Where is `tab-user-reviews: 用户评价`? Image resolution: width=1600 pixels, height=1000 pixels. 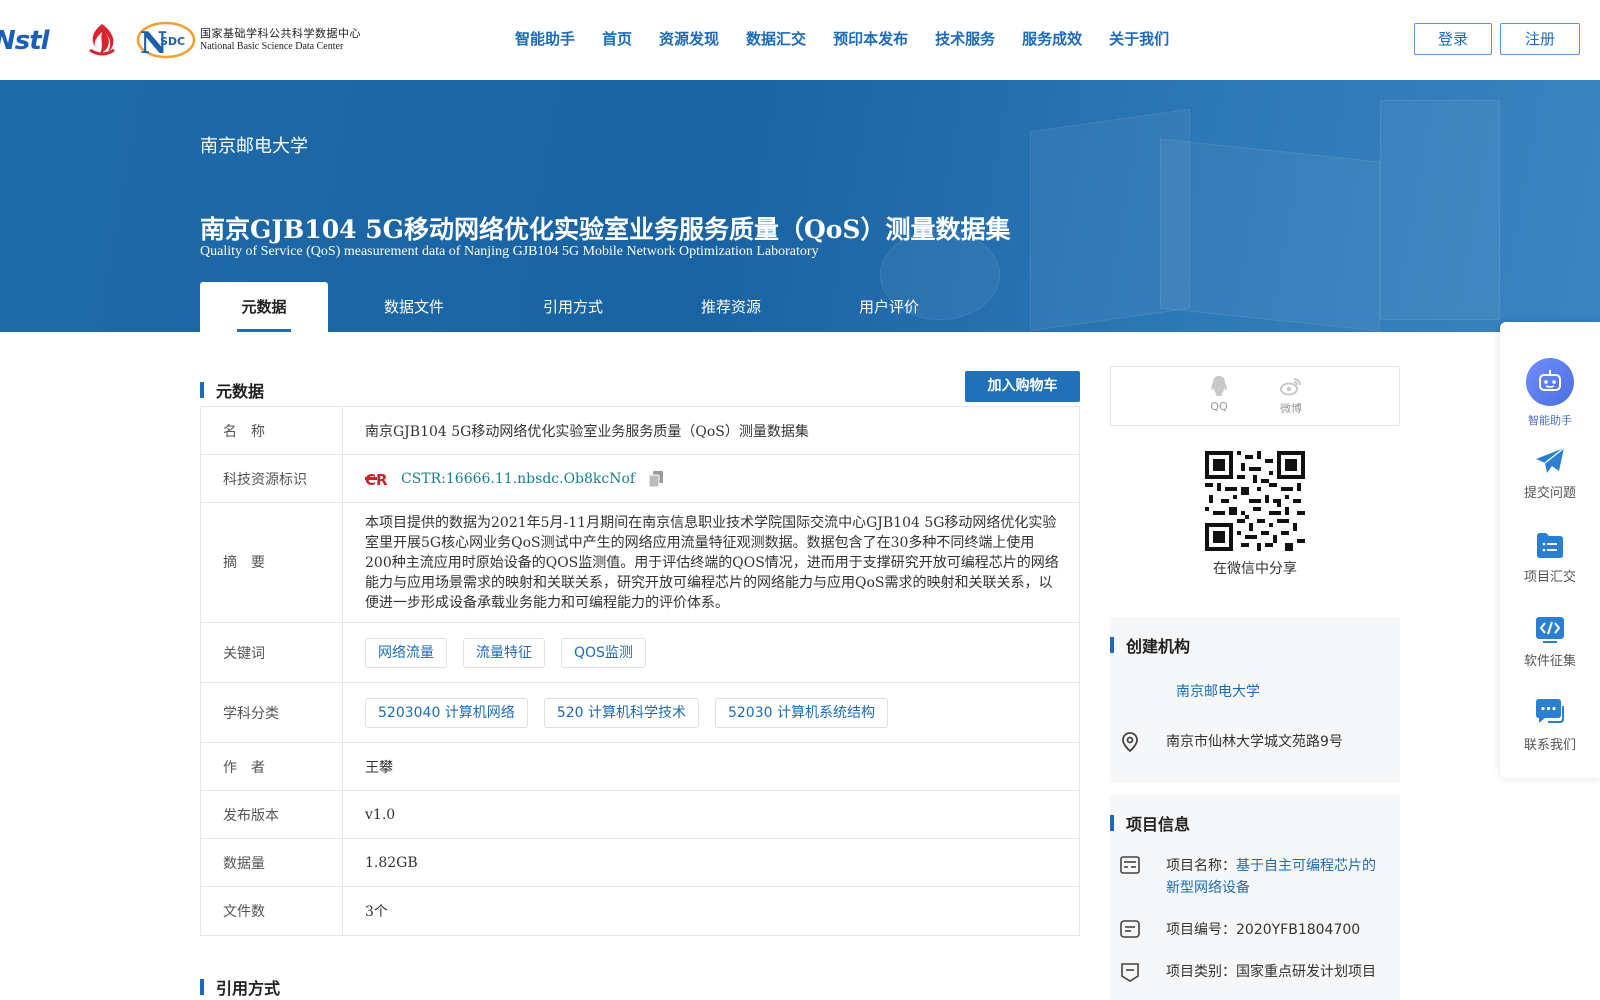 tab-user-reviews: 用户评价 is located at coordinates (889, 307).